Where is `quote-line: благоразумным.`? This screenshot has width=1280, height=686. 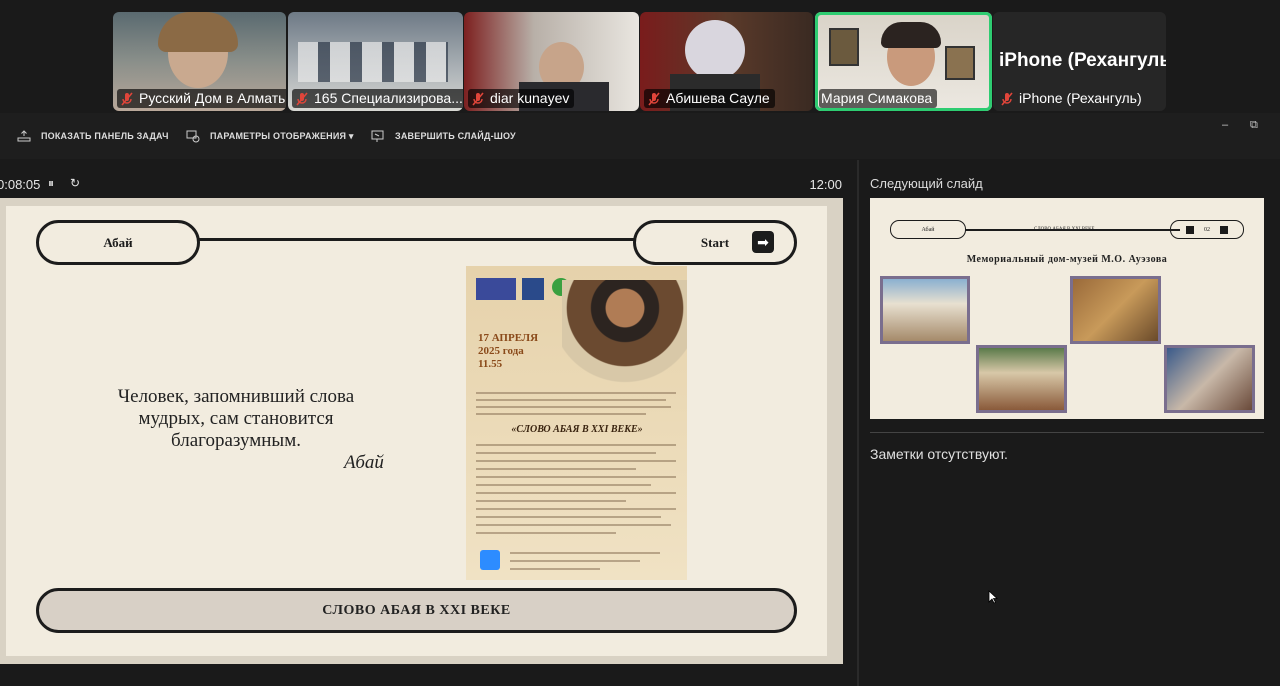 quote-line: благоразумным. is located at coordinates (236, 440).